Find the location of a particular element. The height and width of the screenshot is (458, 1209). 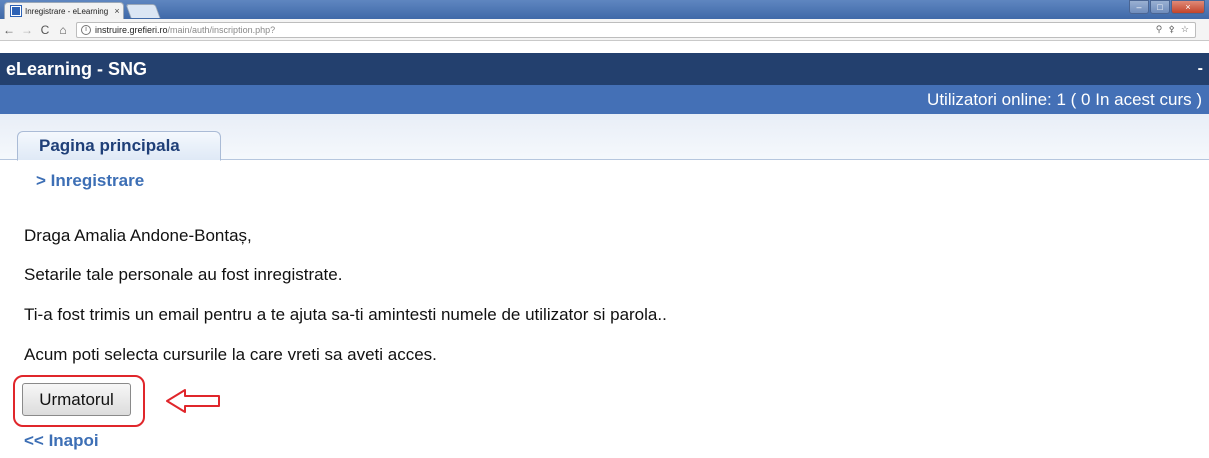

window-controls: – □ × is located at coordinates (1167, 7).